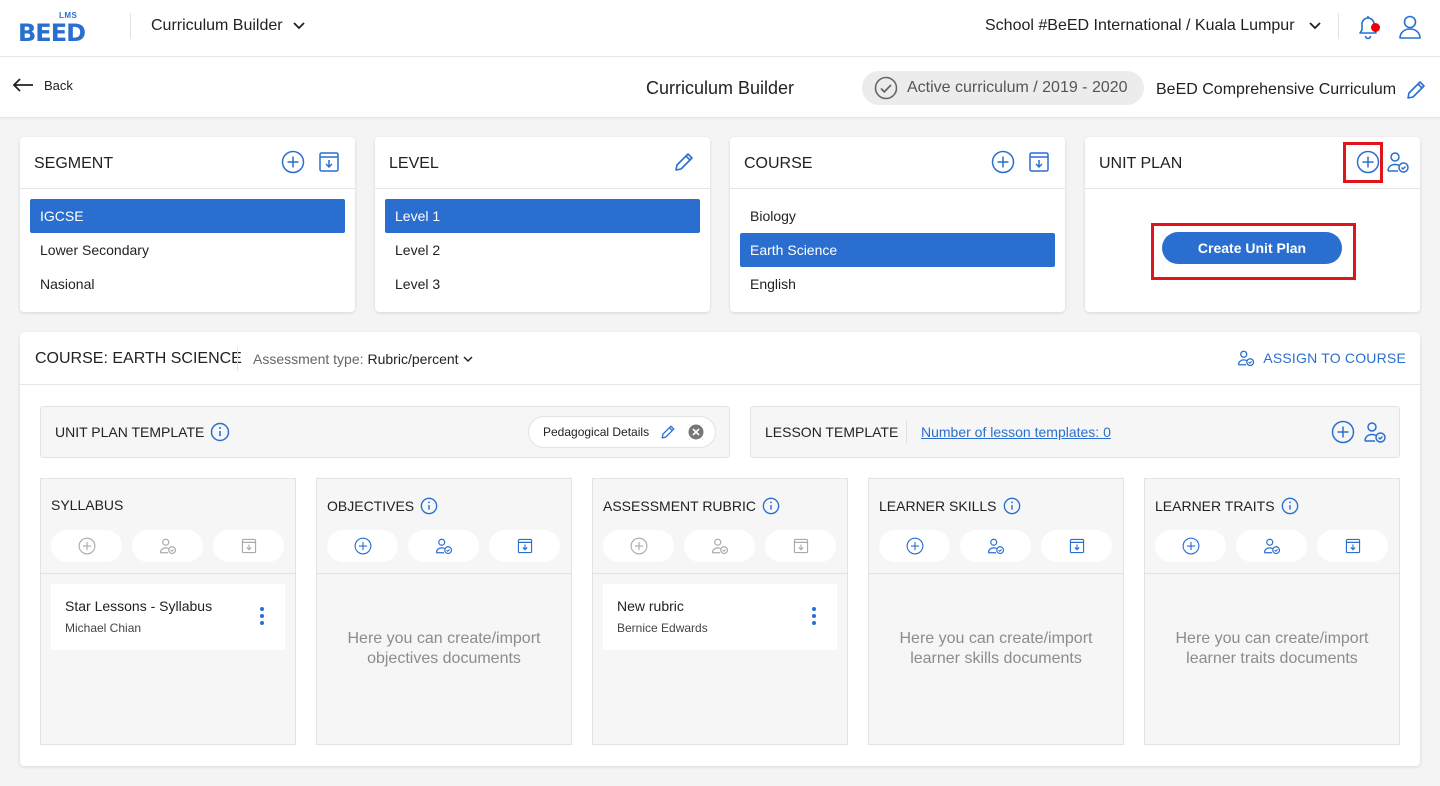 The width and height of the screenshot is (1440, 786). What do you see at coordinates (42, 85) in the screenshot?
I see `back-button: Back` at bounding box center [42, 85].